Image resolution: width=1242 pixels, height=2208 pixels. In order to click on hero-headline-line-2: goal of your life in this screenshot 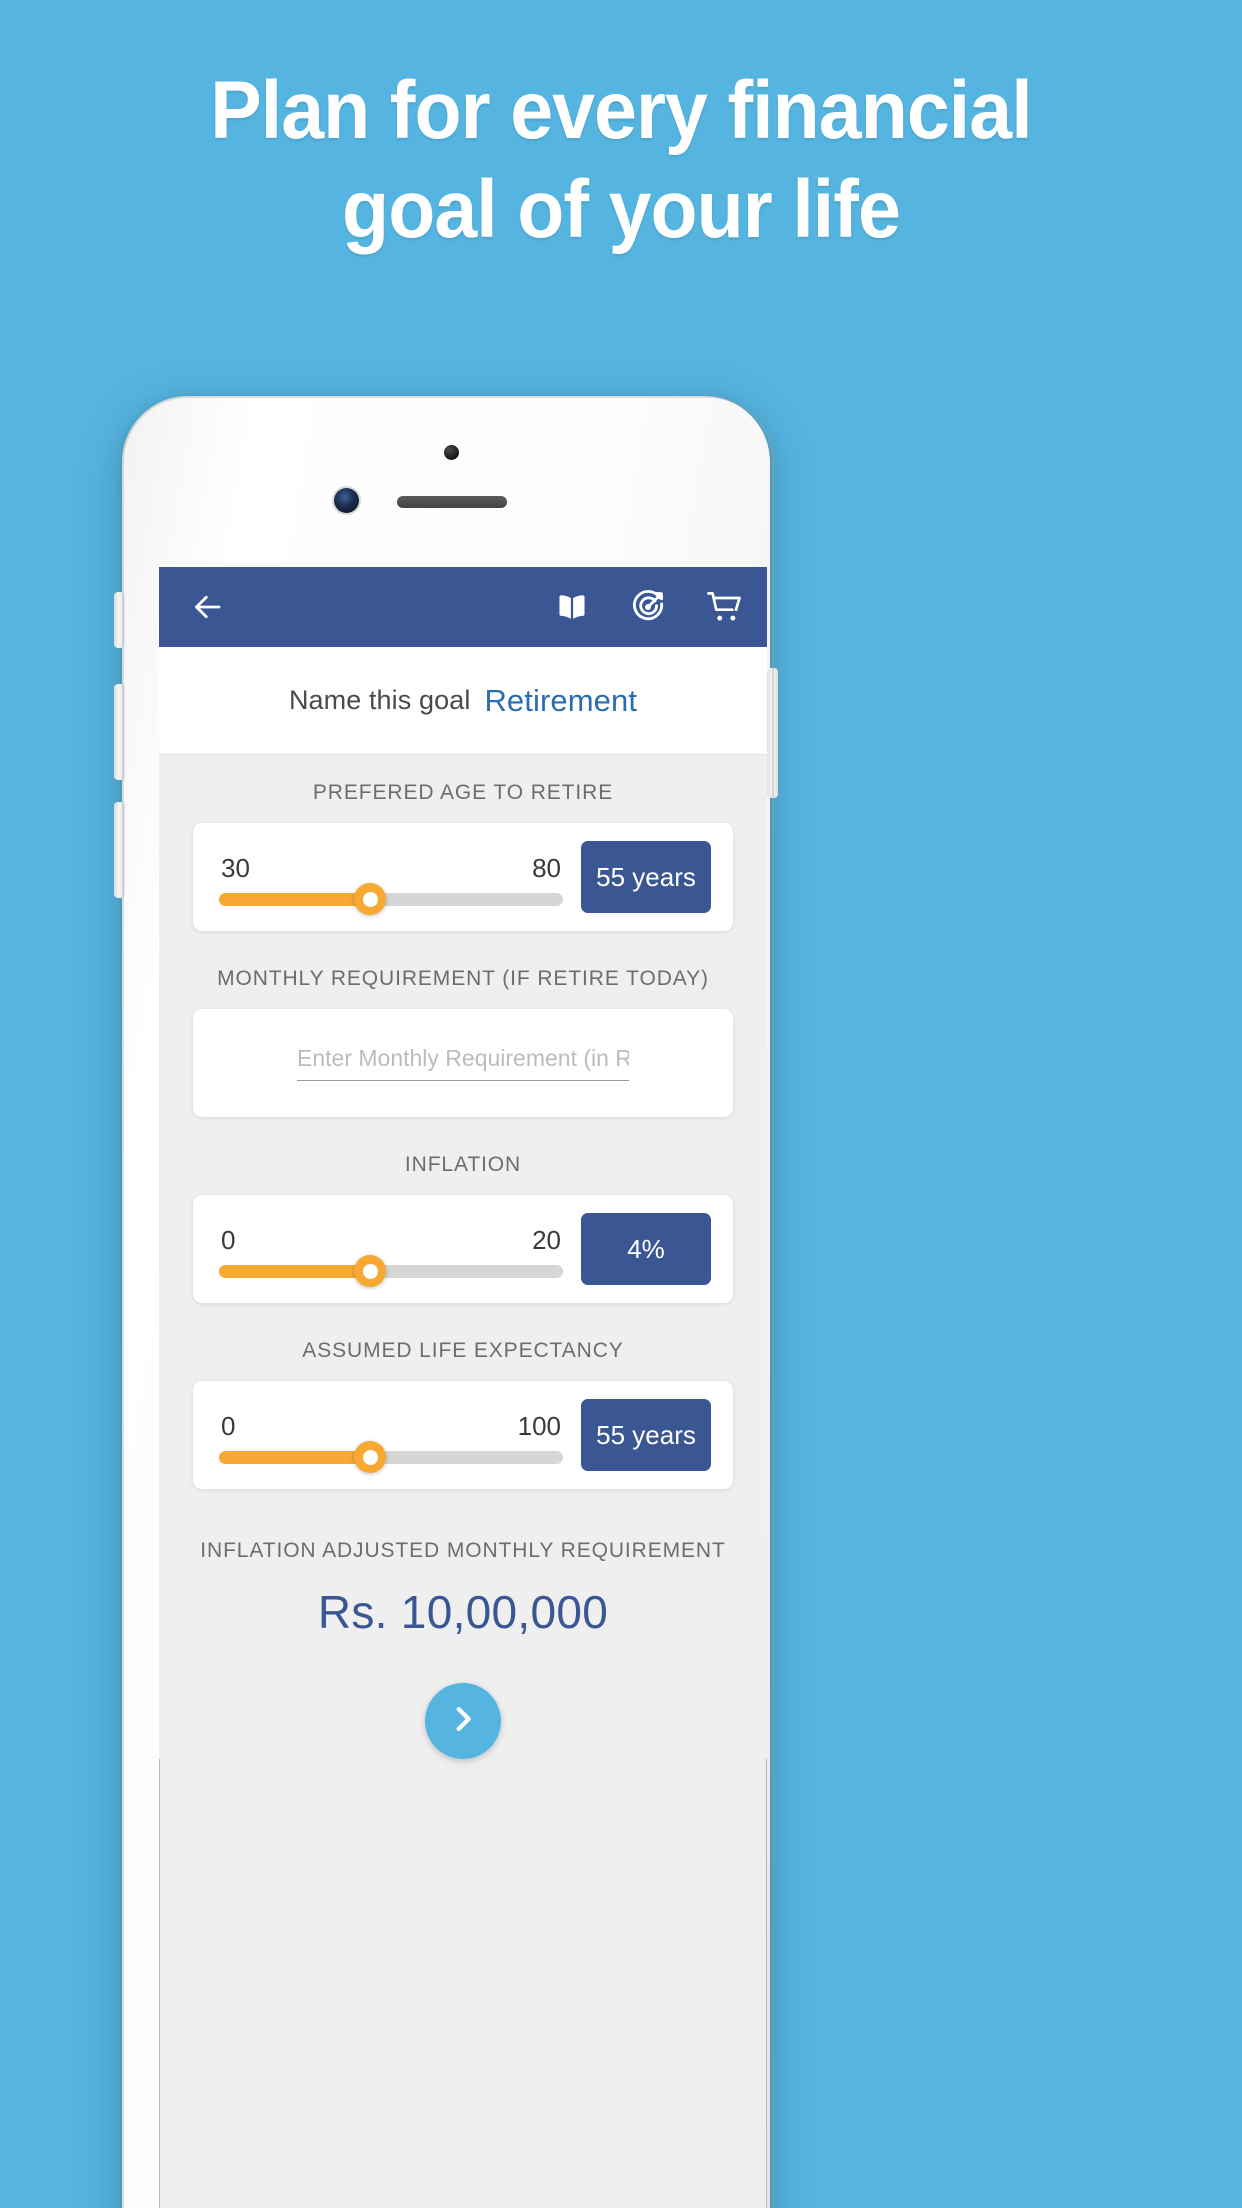, I will do `click(621, 209)`.